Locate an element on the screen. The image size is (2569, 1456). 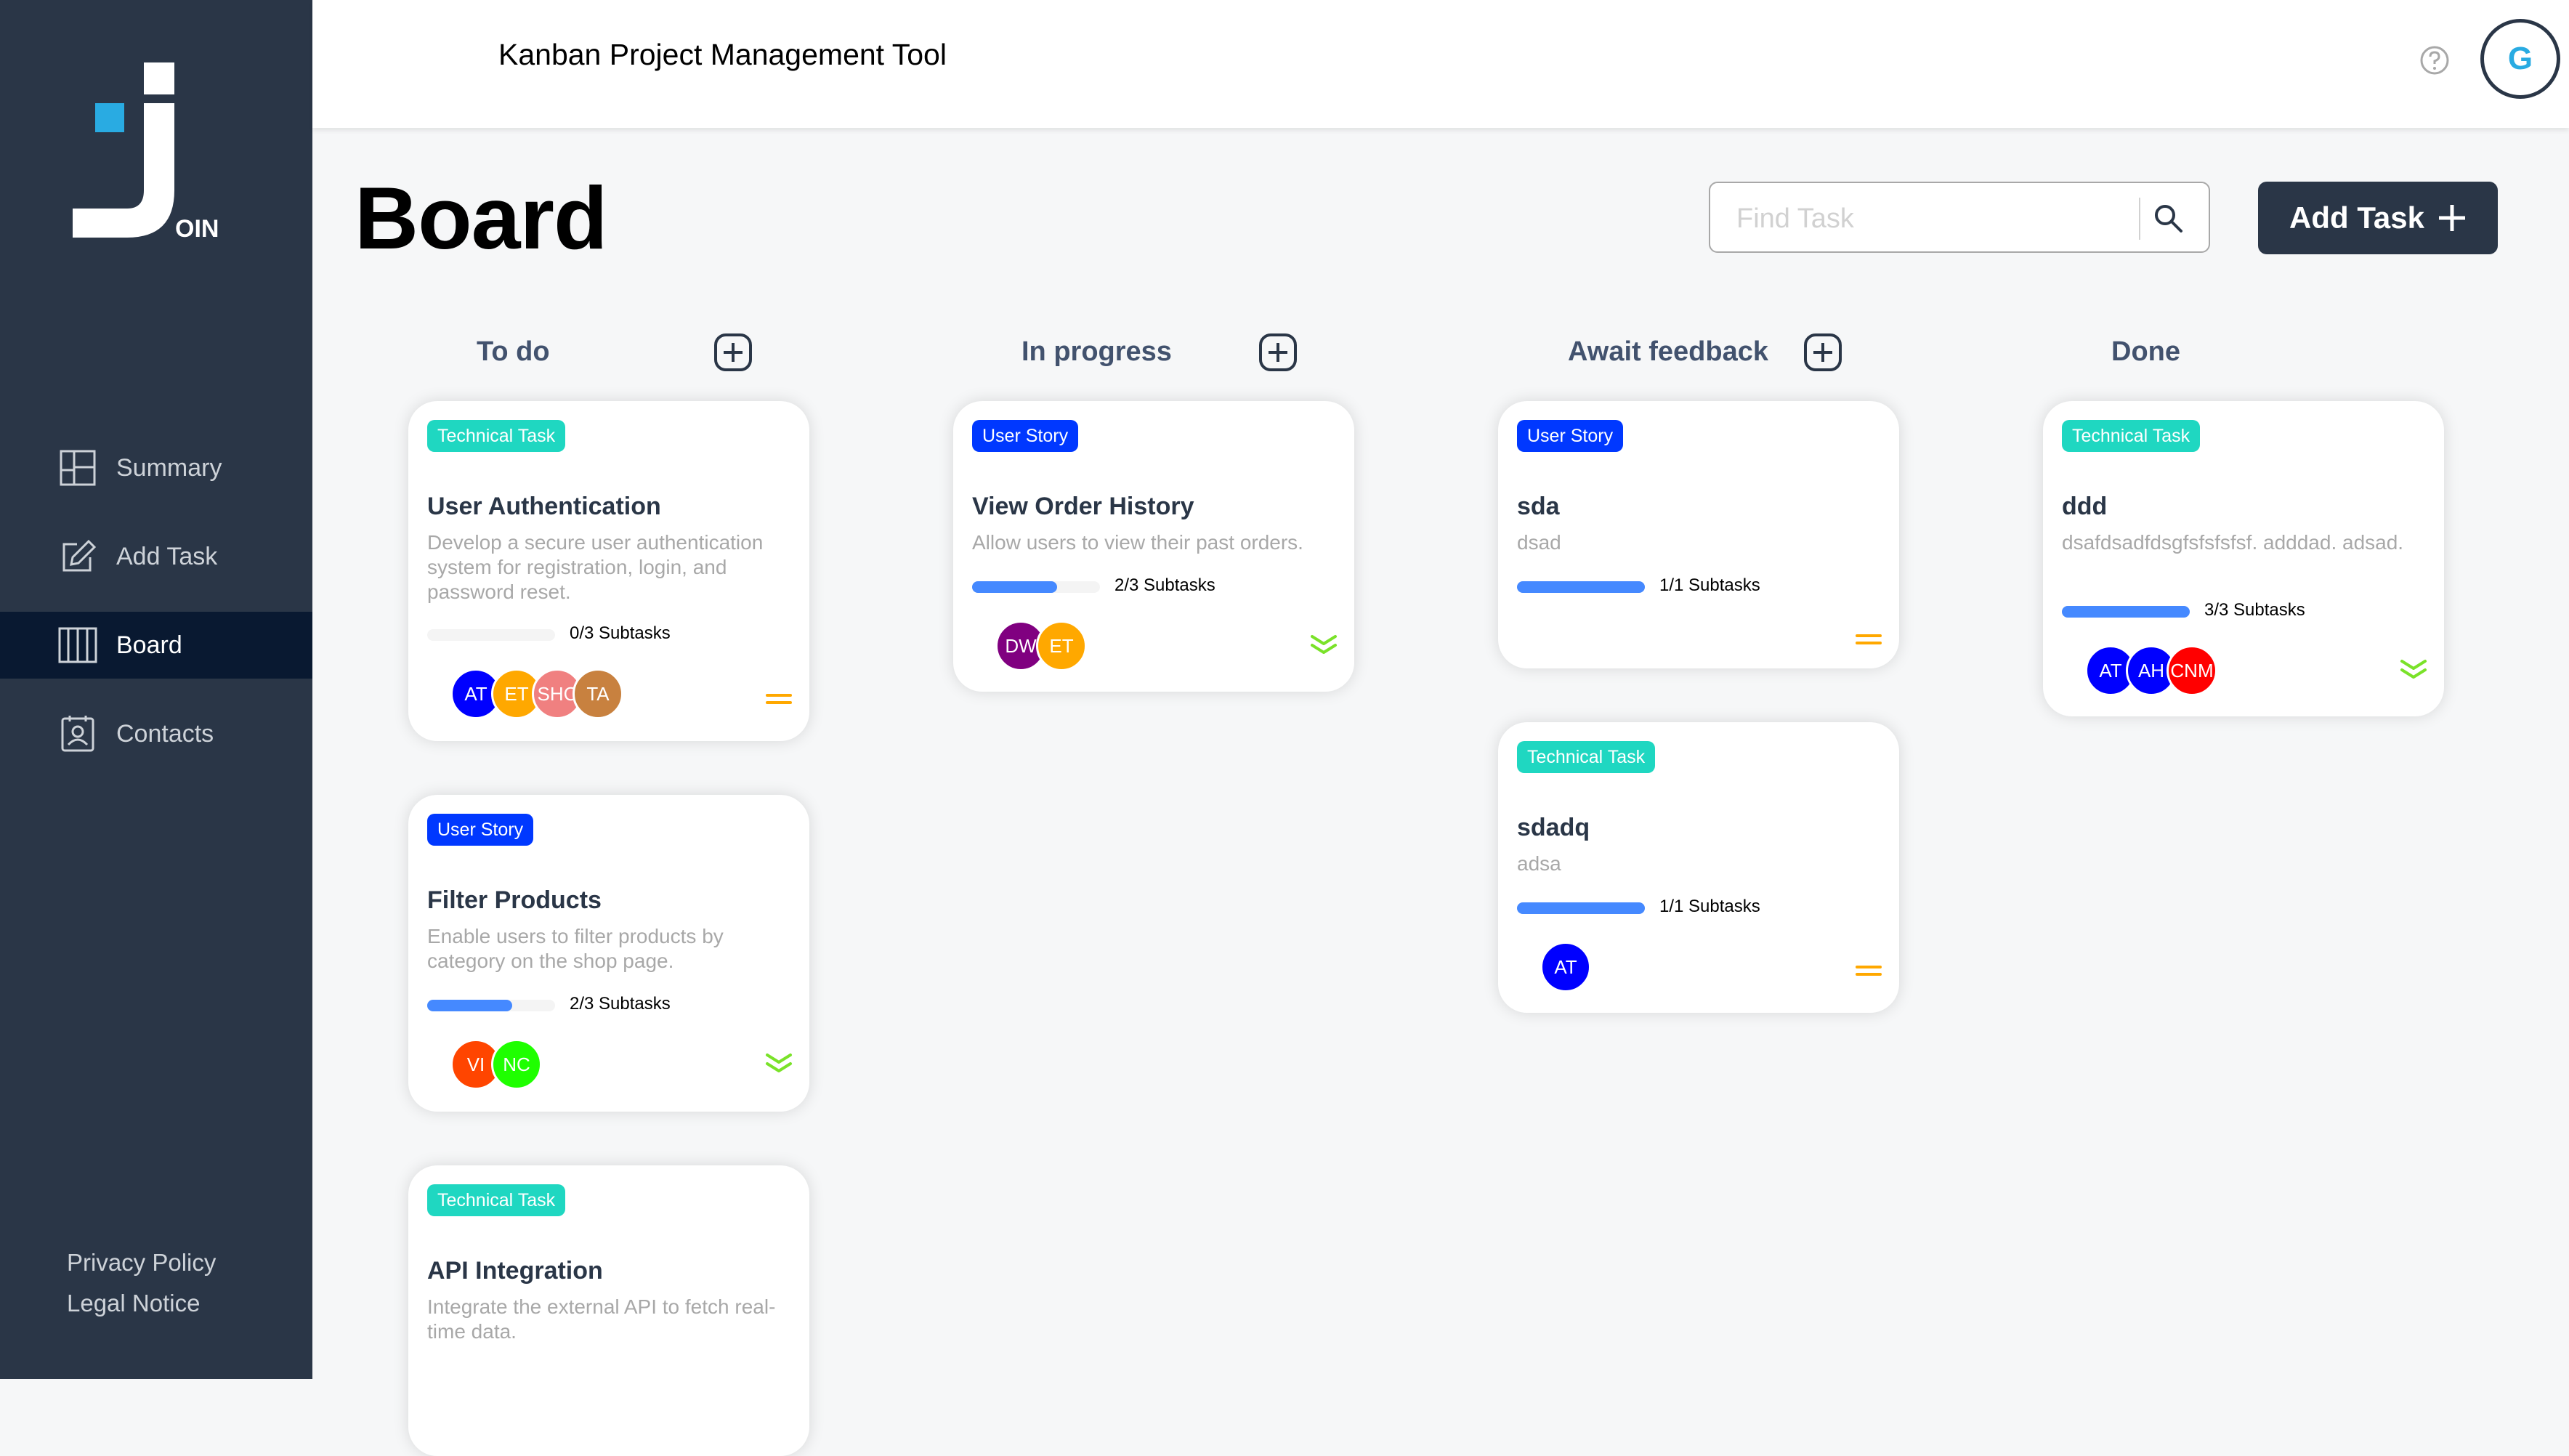
sidebar-item-summary: Summary is located at coordinates (156, 467).